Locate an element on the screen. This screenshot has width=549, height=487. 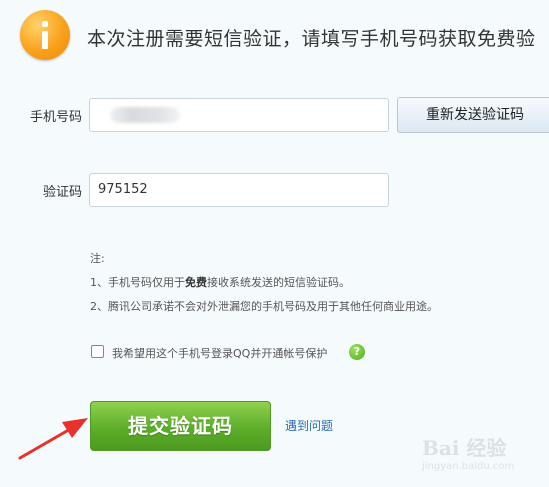
watermark-logo: Bai 经验 is located at coordinates (464, 448).